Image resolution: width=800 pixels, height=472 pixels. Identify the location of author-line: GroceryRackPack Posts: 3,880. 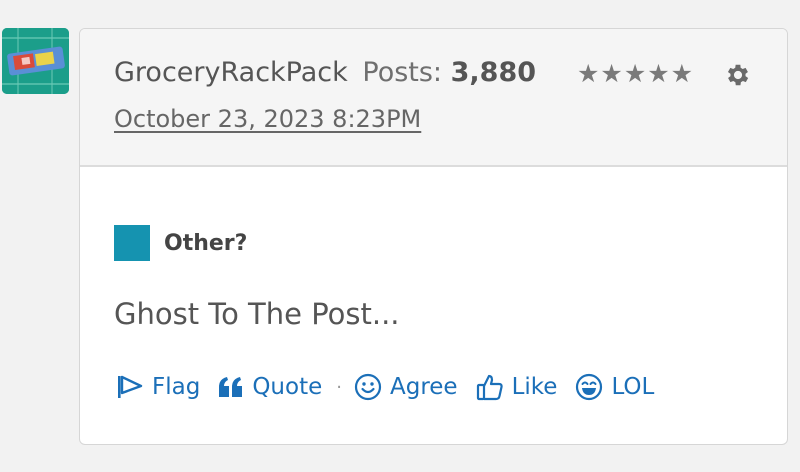
(325, 72).